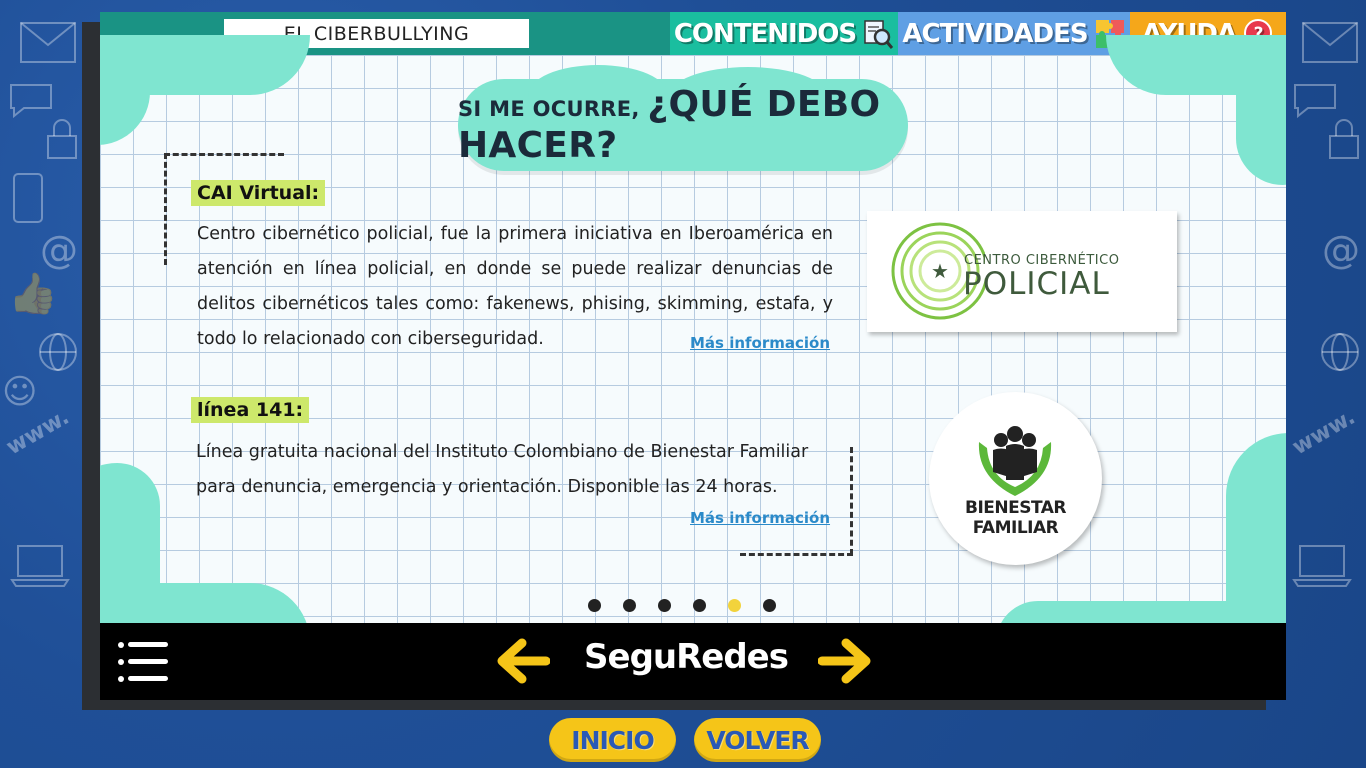 Image resolution: width=1366 pixels, height=768 pixels. I want to click on page-dot-5-active, so click(734, 605).